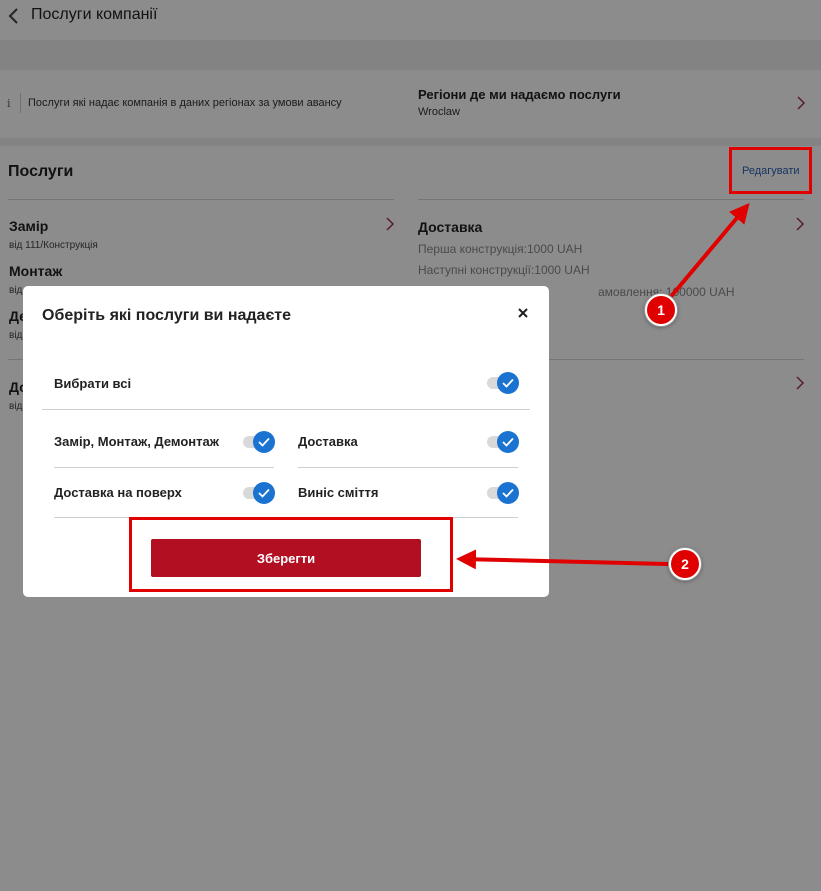 The width and height of the screenshot is (821, 891). Describe the element at coordinates (661, 310) in the screenshot. I see `step-badge-1: 1` at that location.